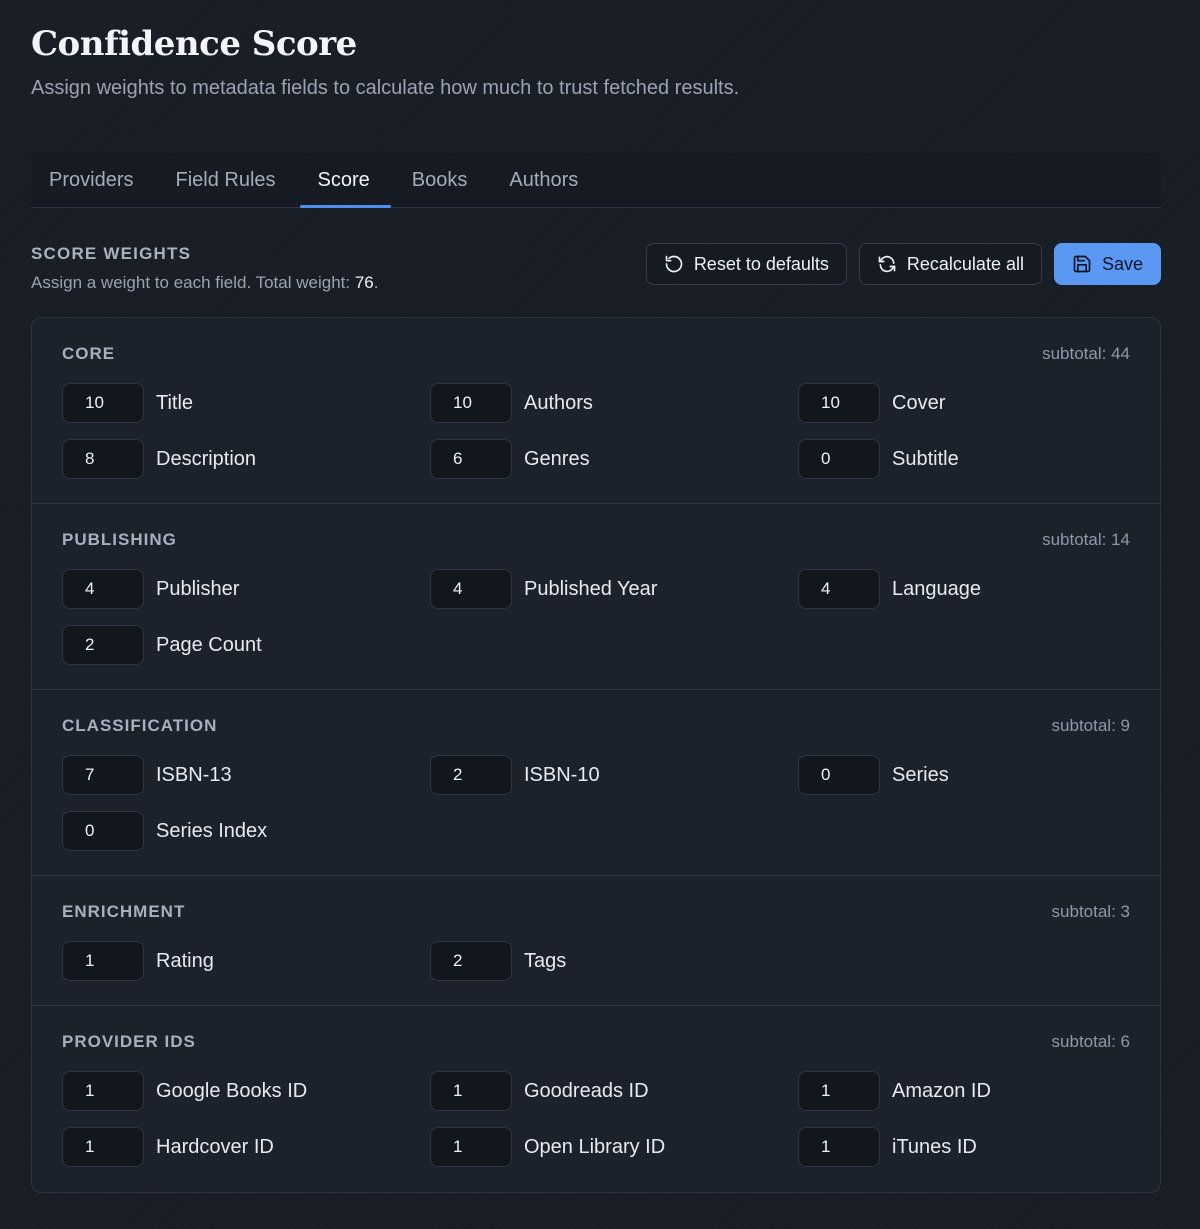 The height and width of the screenshot is (1229, 1200). I want to click on group-enrichment: ENRICHMENT subtotal: 3 Rating Tags, so click(596, 941).